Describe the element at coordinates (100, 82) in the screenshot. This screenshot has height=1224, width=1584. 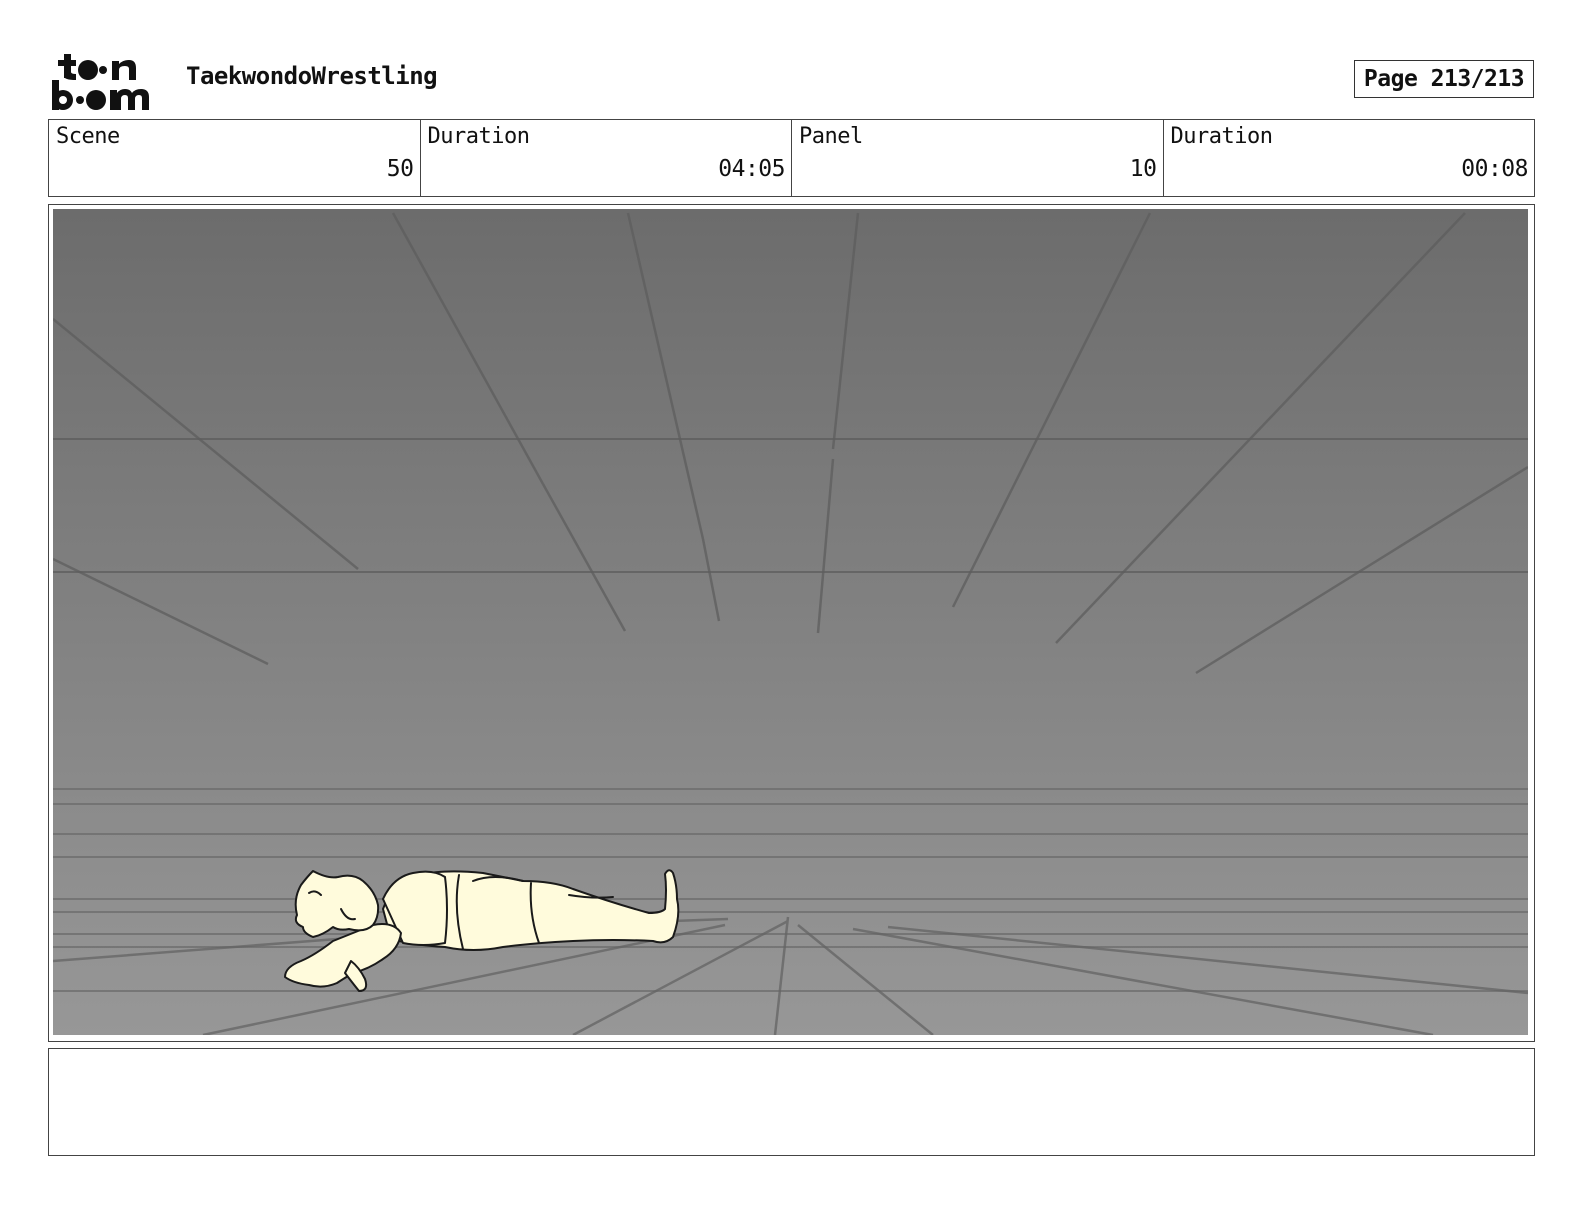
I see `toon-boom-logo` at that location.